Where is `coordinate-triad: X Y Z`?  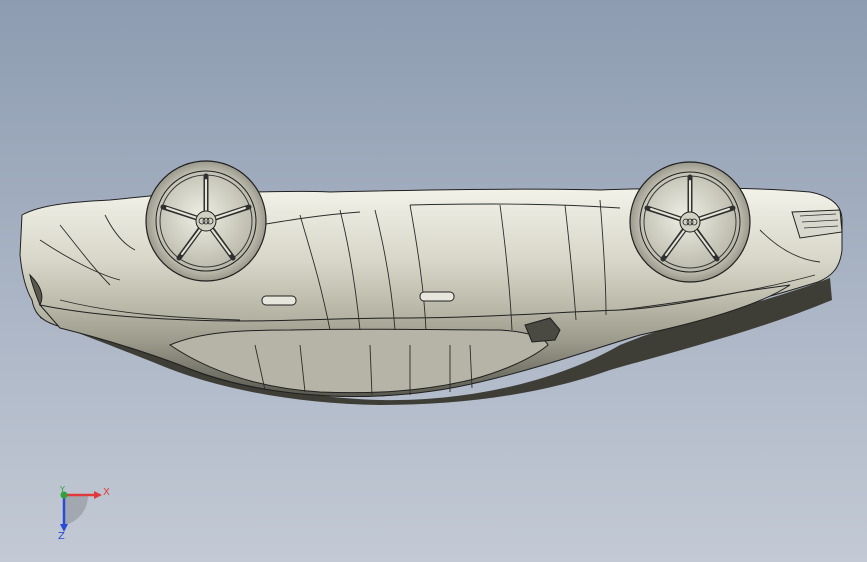 coordinate-triad: X Y Z is located at coordinates (84, 517).